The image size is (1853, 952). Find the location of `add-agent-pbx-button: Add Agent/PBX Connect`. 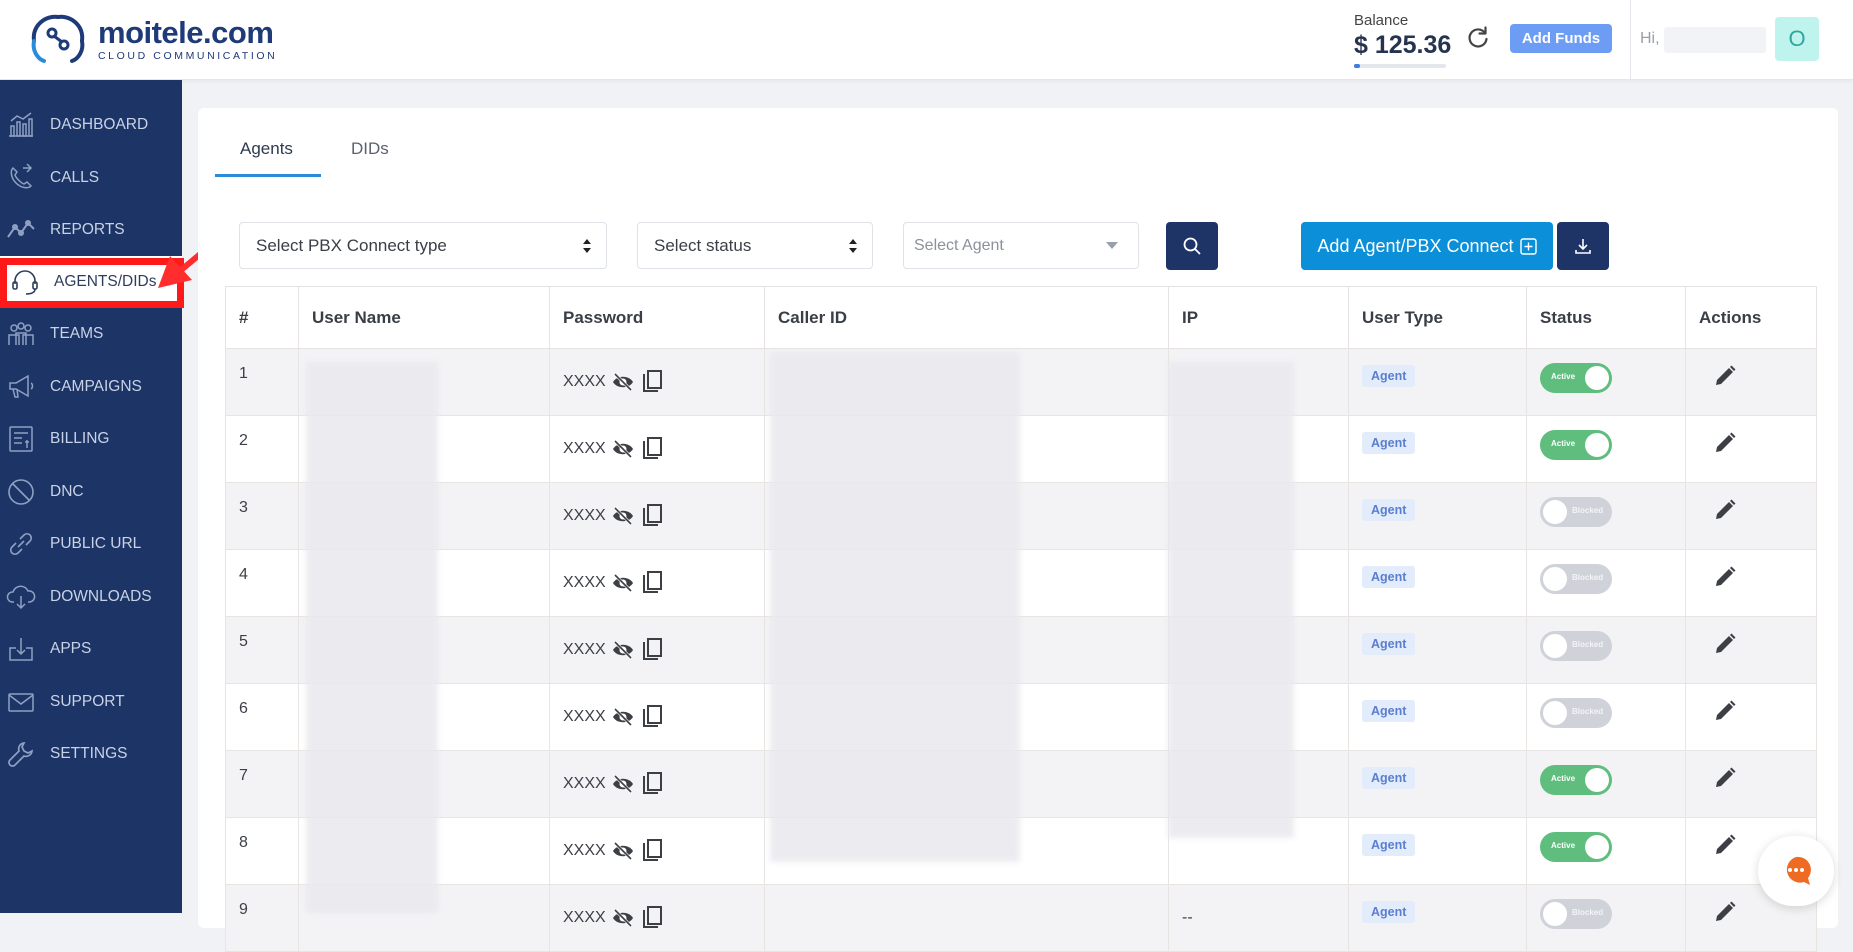

add-agent-pbx-button: Add Agent/PBX Connect is located at coordinates (1427, 246).